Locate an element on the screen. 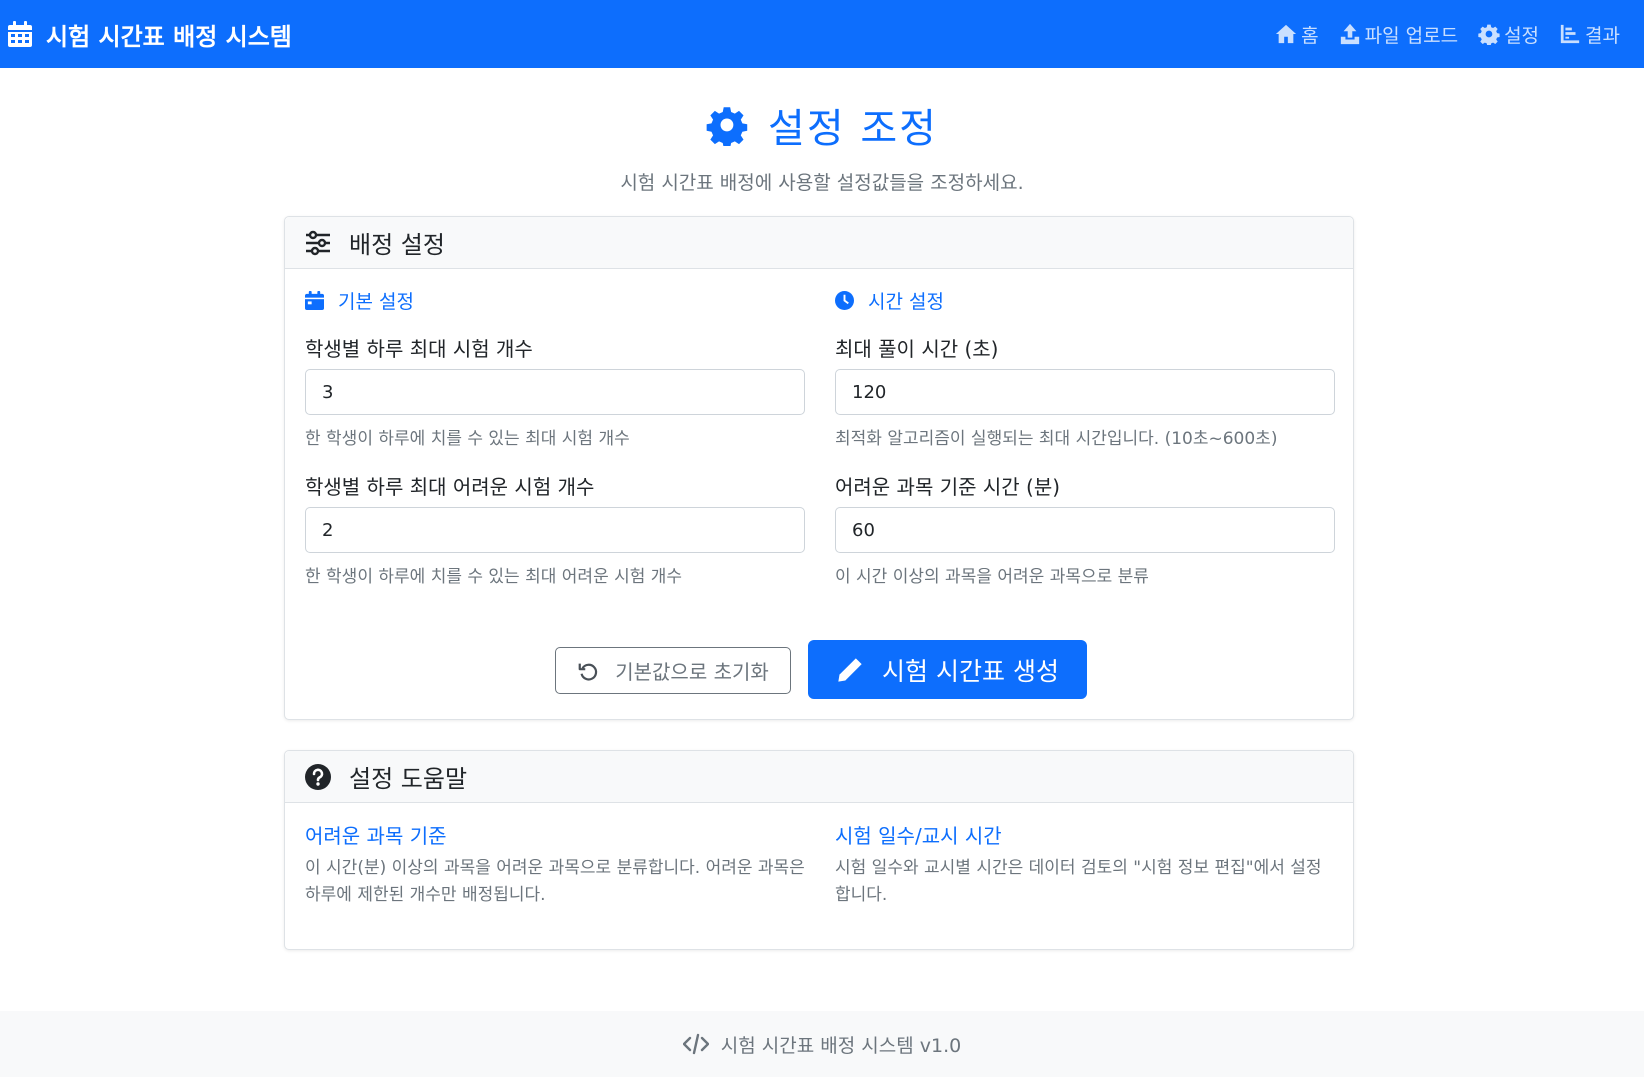 This screenshot has width=1644, height=1077. nav-item-label: 홈 is located at coordinates (1310, 35).